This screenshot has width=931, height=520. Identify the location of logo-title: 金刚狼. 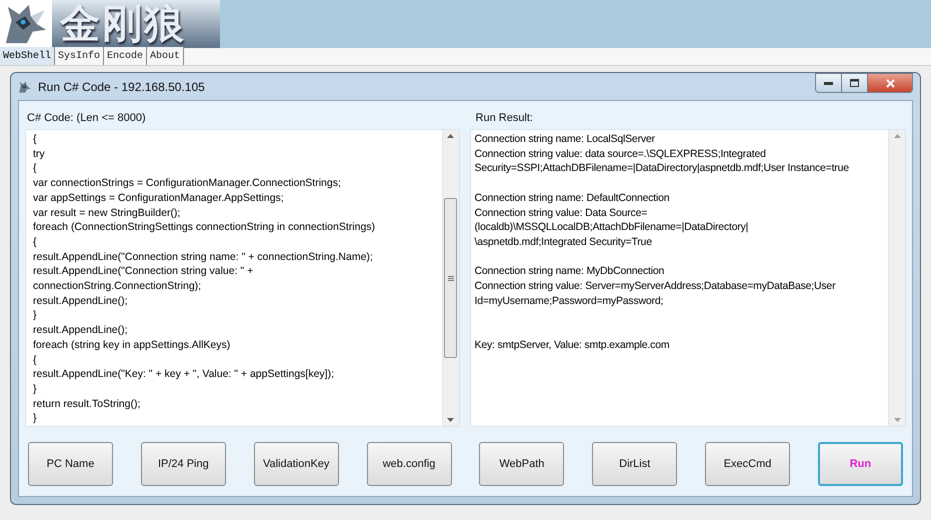
(136, 24).